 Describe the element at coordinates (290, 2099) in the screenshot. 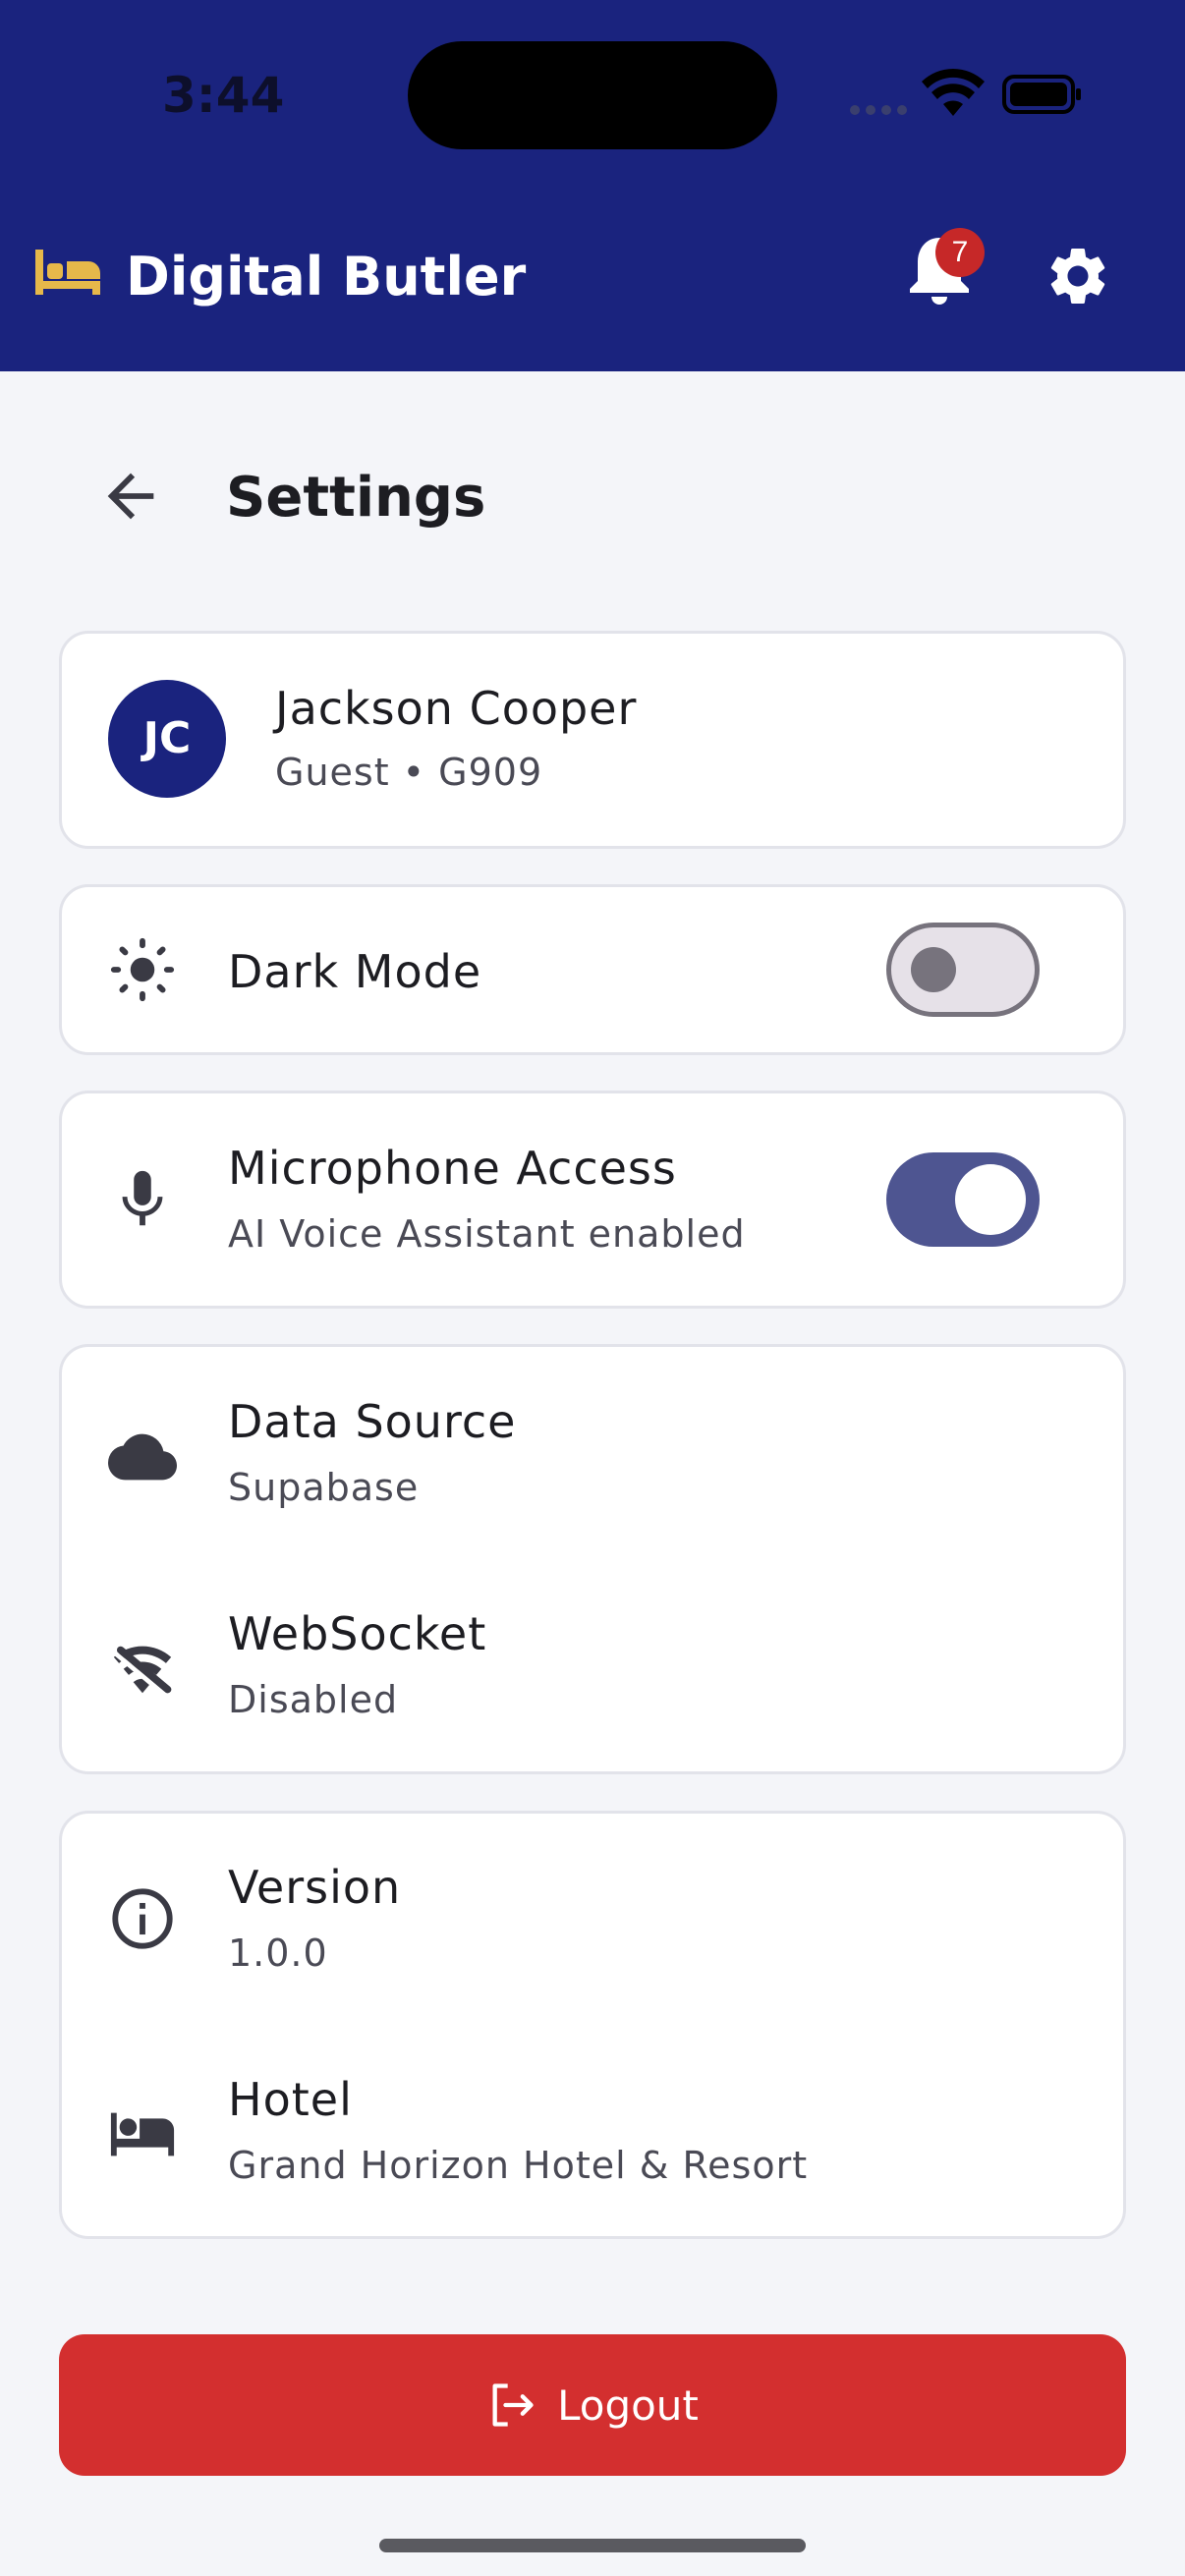

I see `hotel-label: Hotel` at that location.